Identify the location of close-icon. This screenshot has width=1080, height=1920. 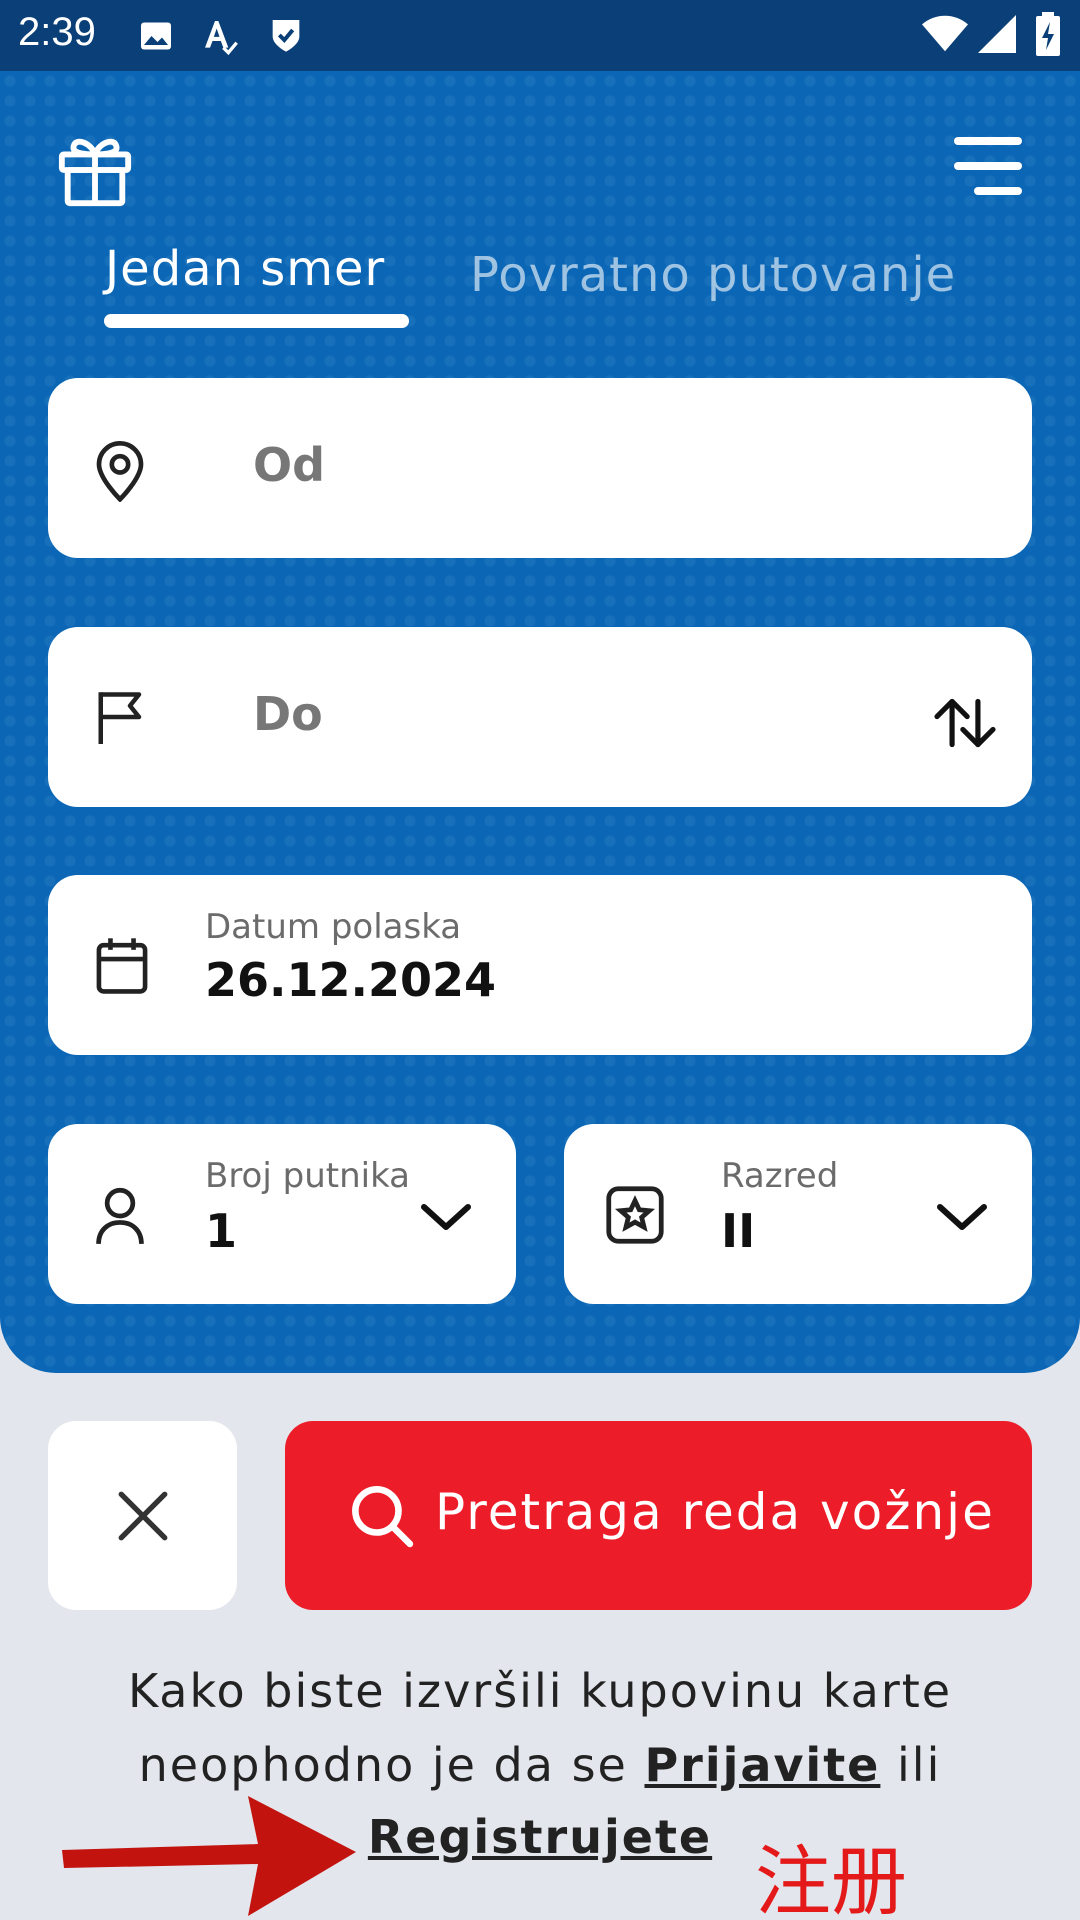
(143, 1516).